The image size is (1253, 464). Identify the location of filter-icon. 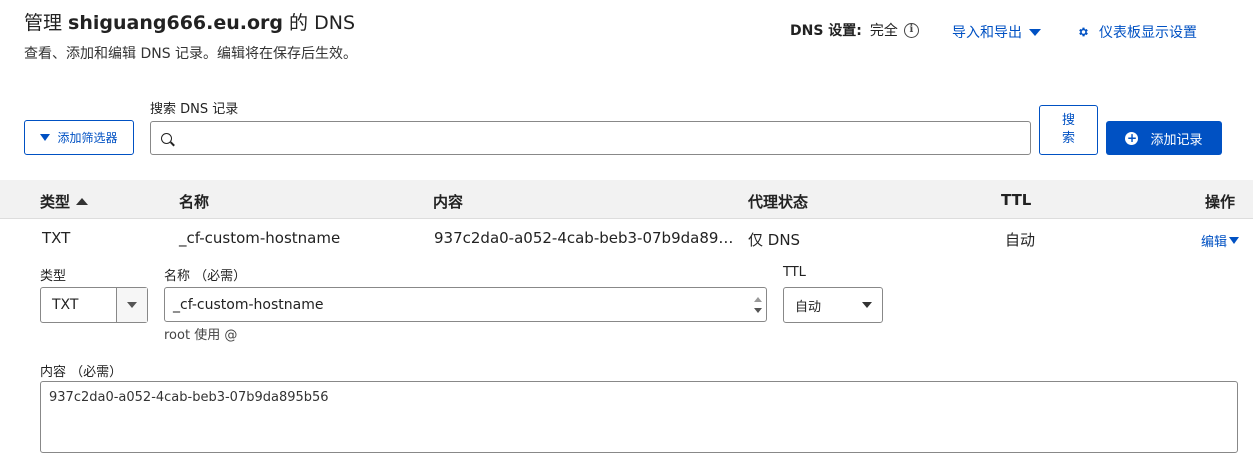
(45, 137).